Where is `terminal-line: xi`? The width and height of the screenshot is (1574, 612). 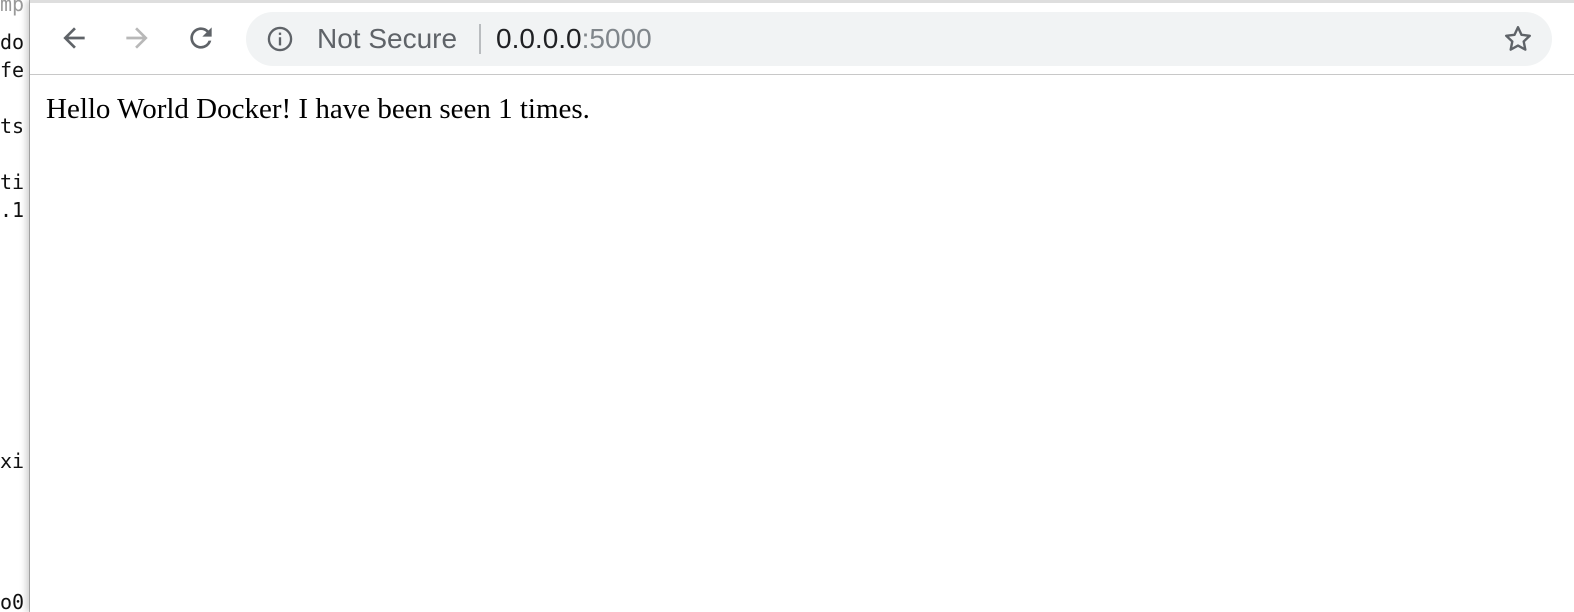
terminal-line: xi is located at coordinates (12, 461).